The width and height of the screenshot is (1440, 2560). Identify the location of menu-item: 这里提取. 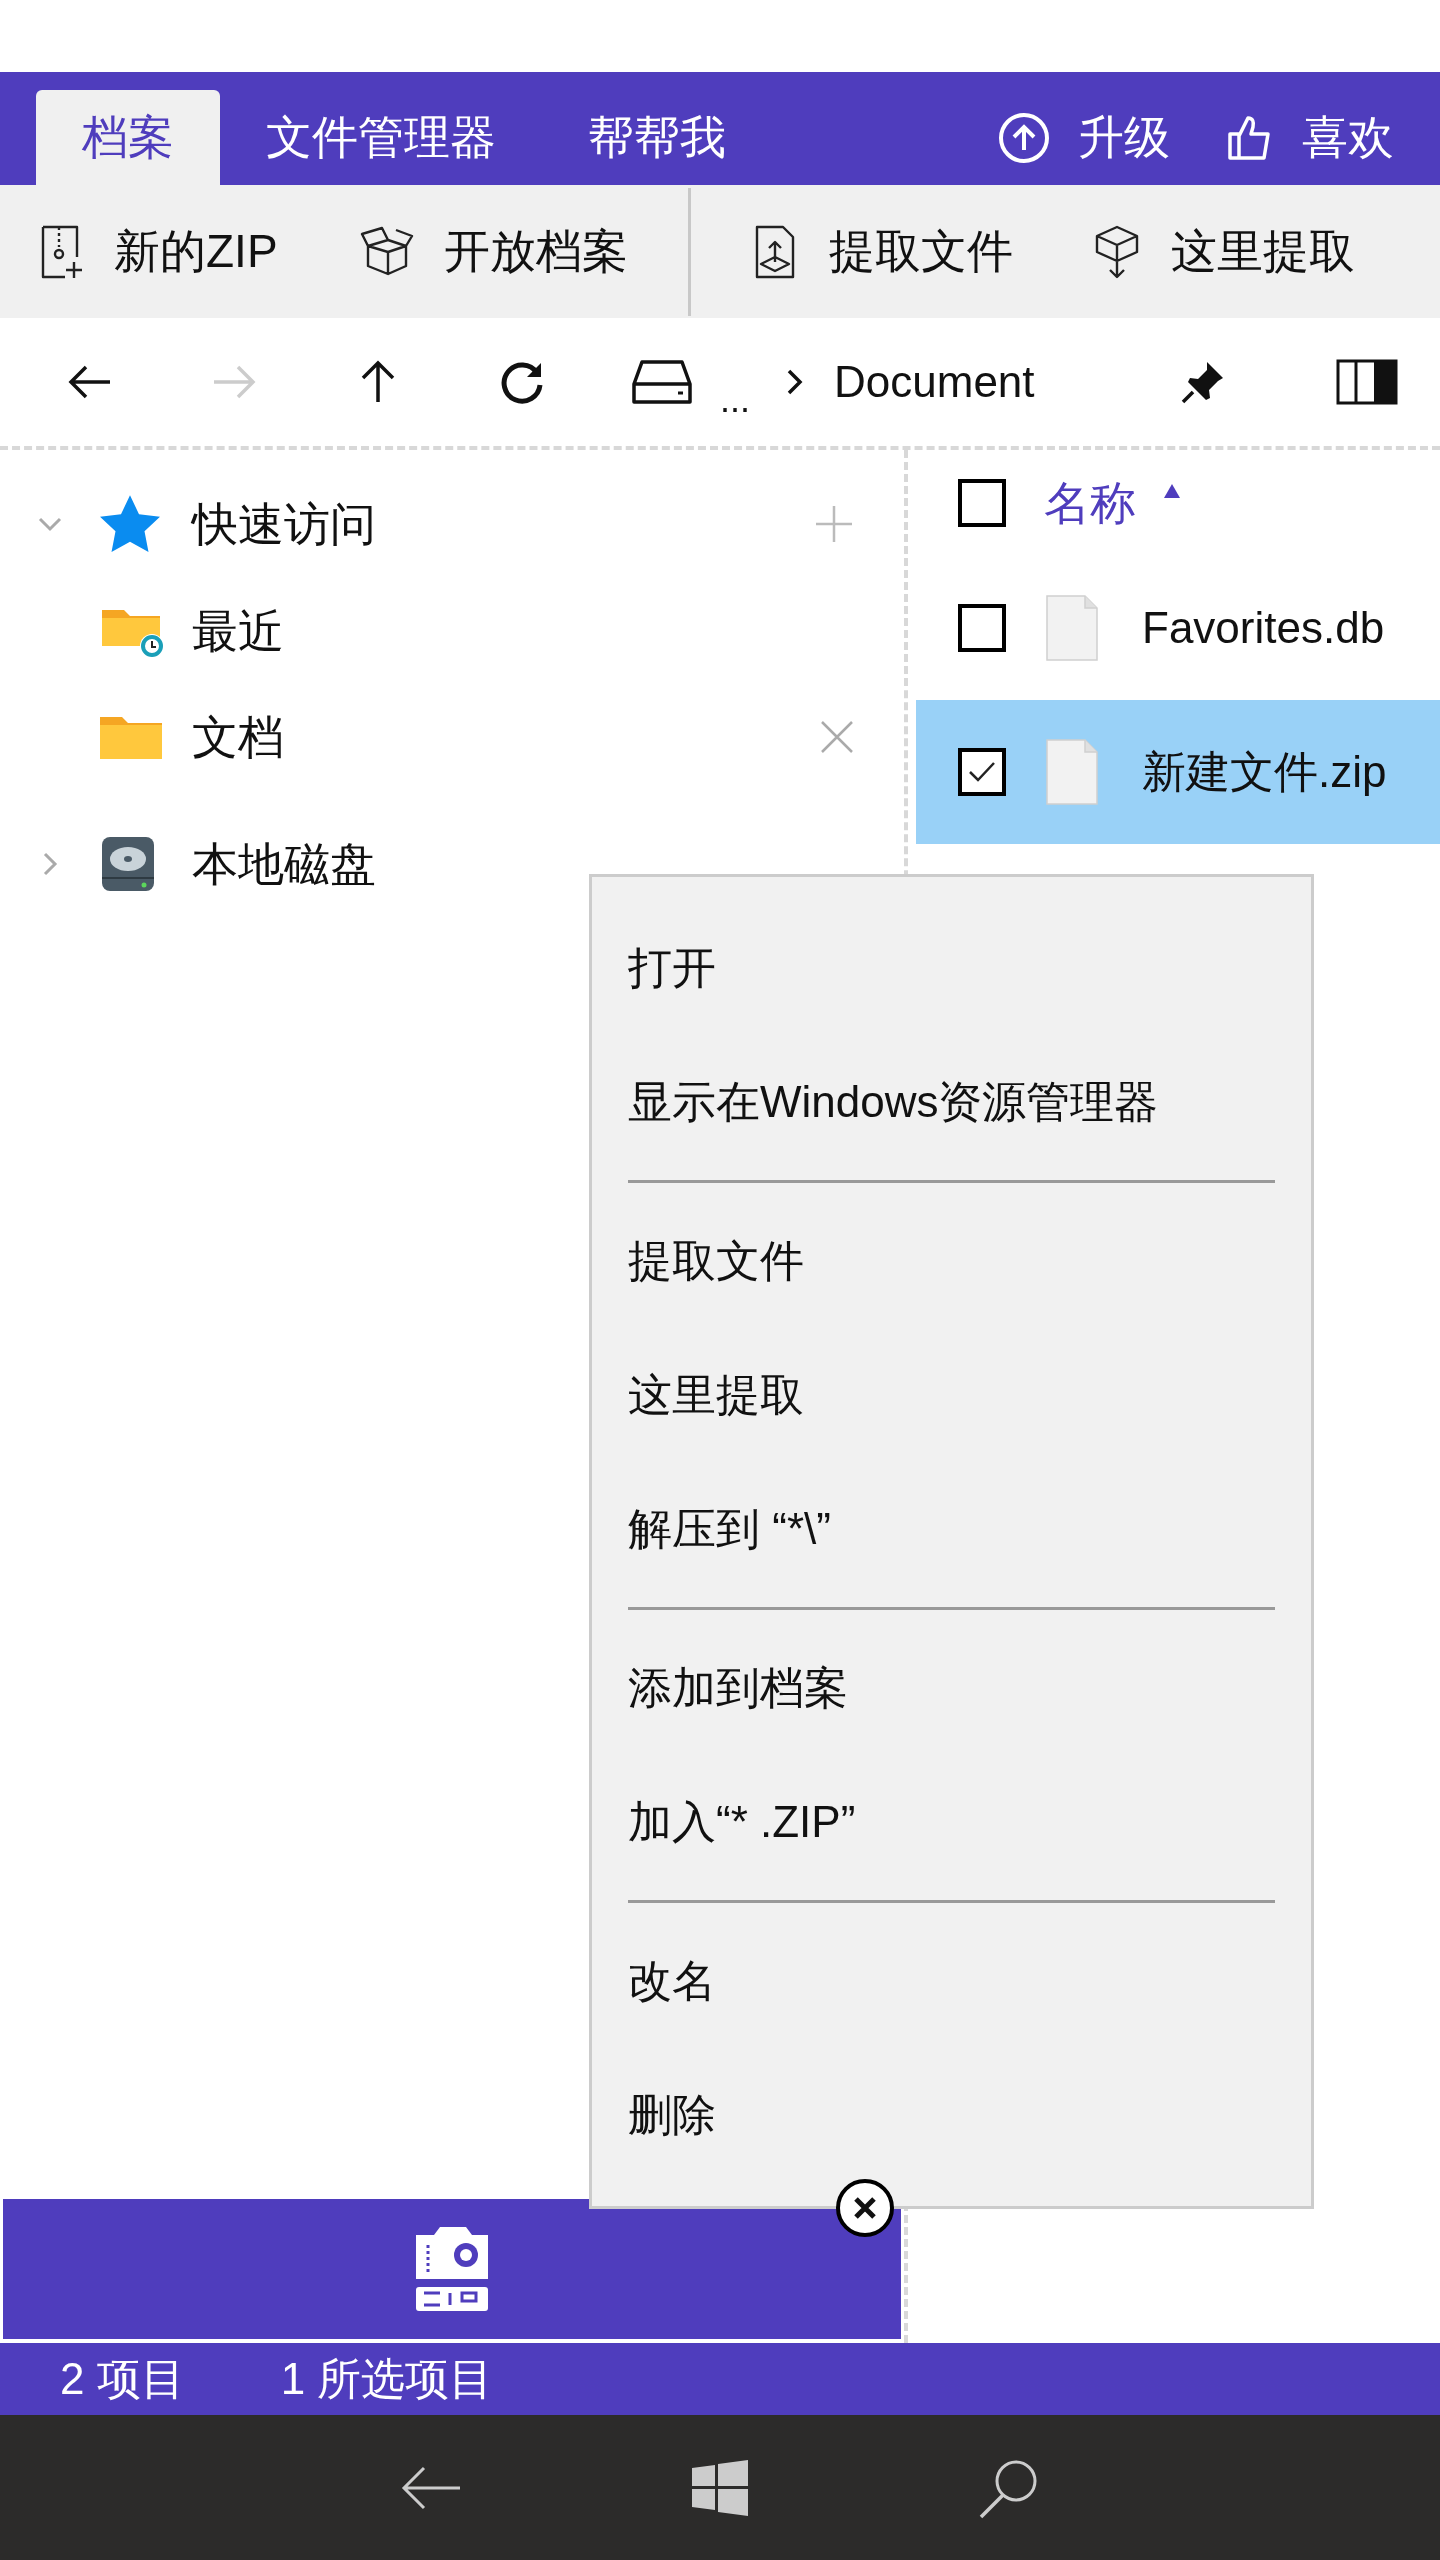
(951, 1395).